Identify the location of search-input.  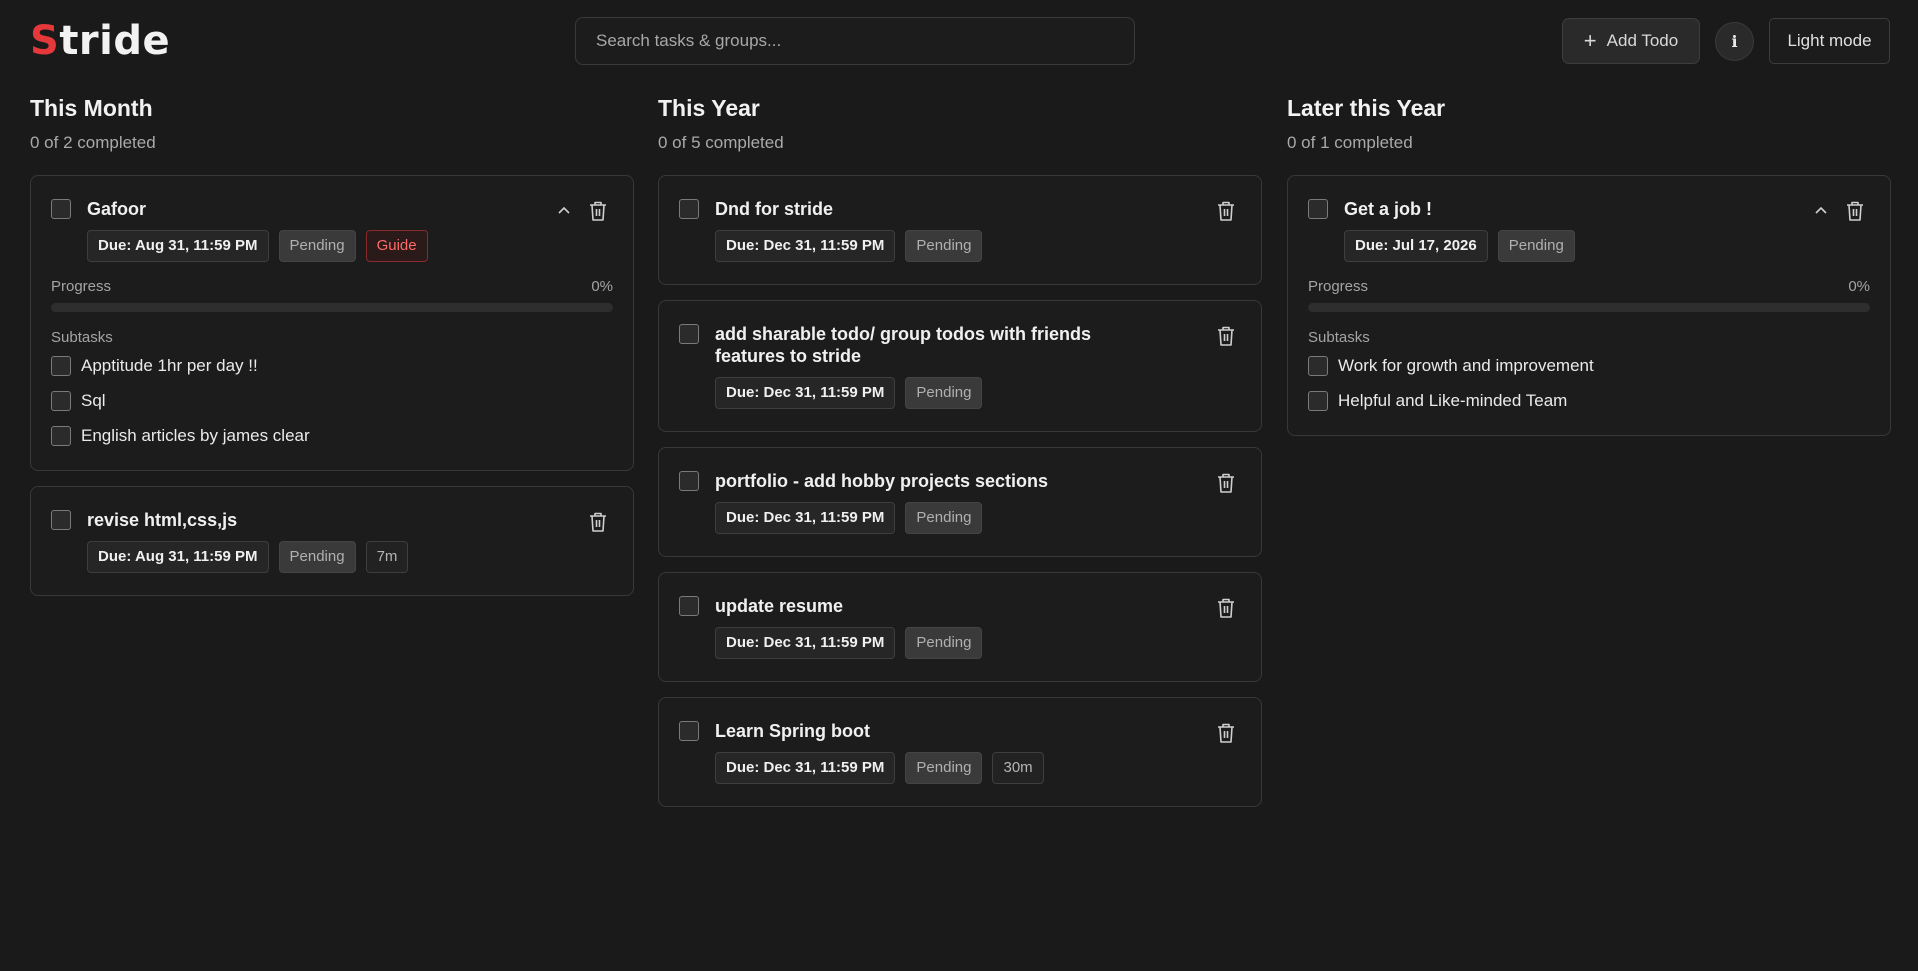
(855, 41).